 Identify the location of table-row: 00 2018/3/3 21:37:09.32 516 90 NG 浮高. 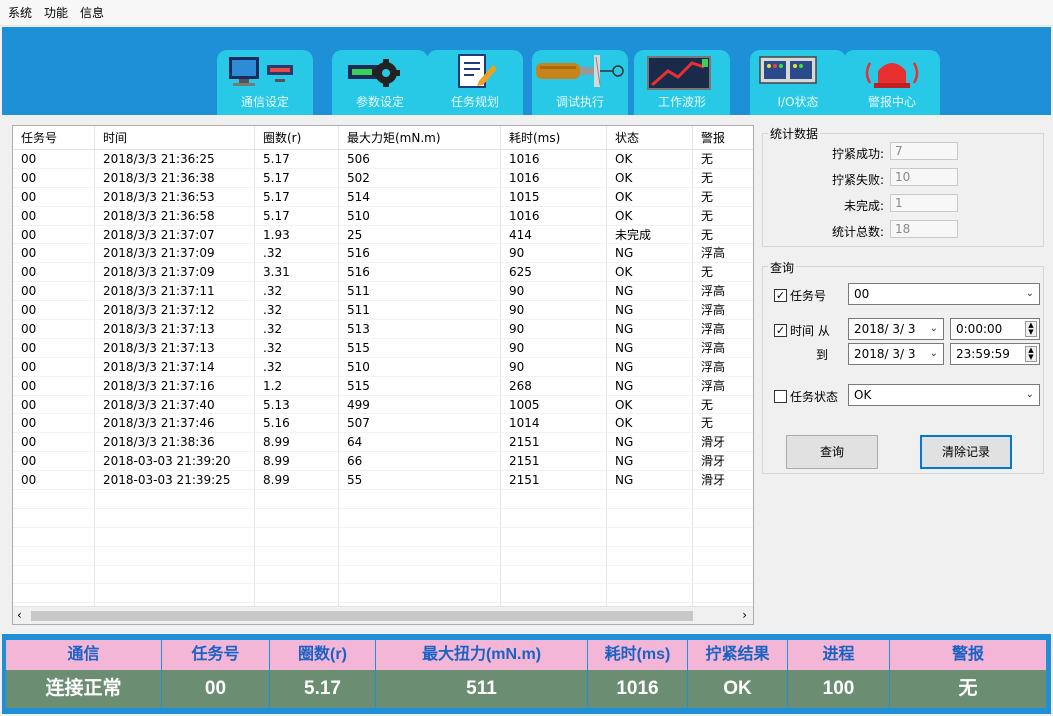
(383, 254).